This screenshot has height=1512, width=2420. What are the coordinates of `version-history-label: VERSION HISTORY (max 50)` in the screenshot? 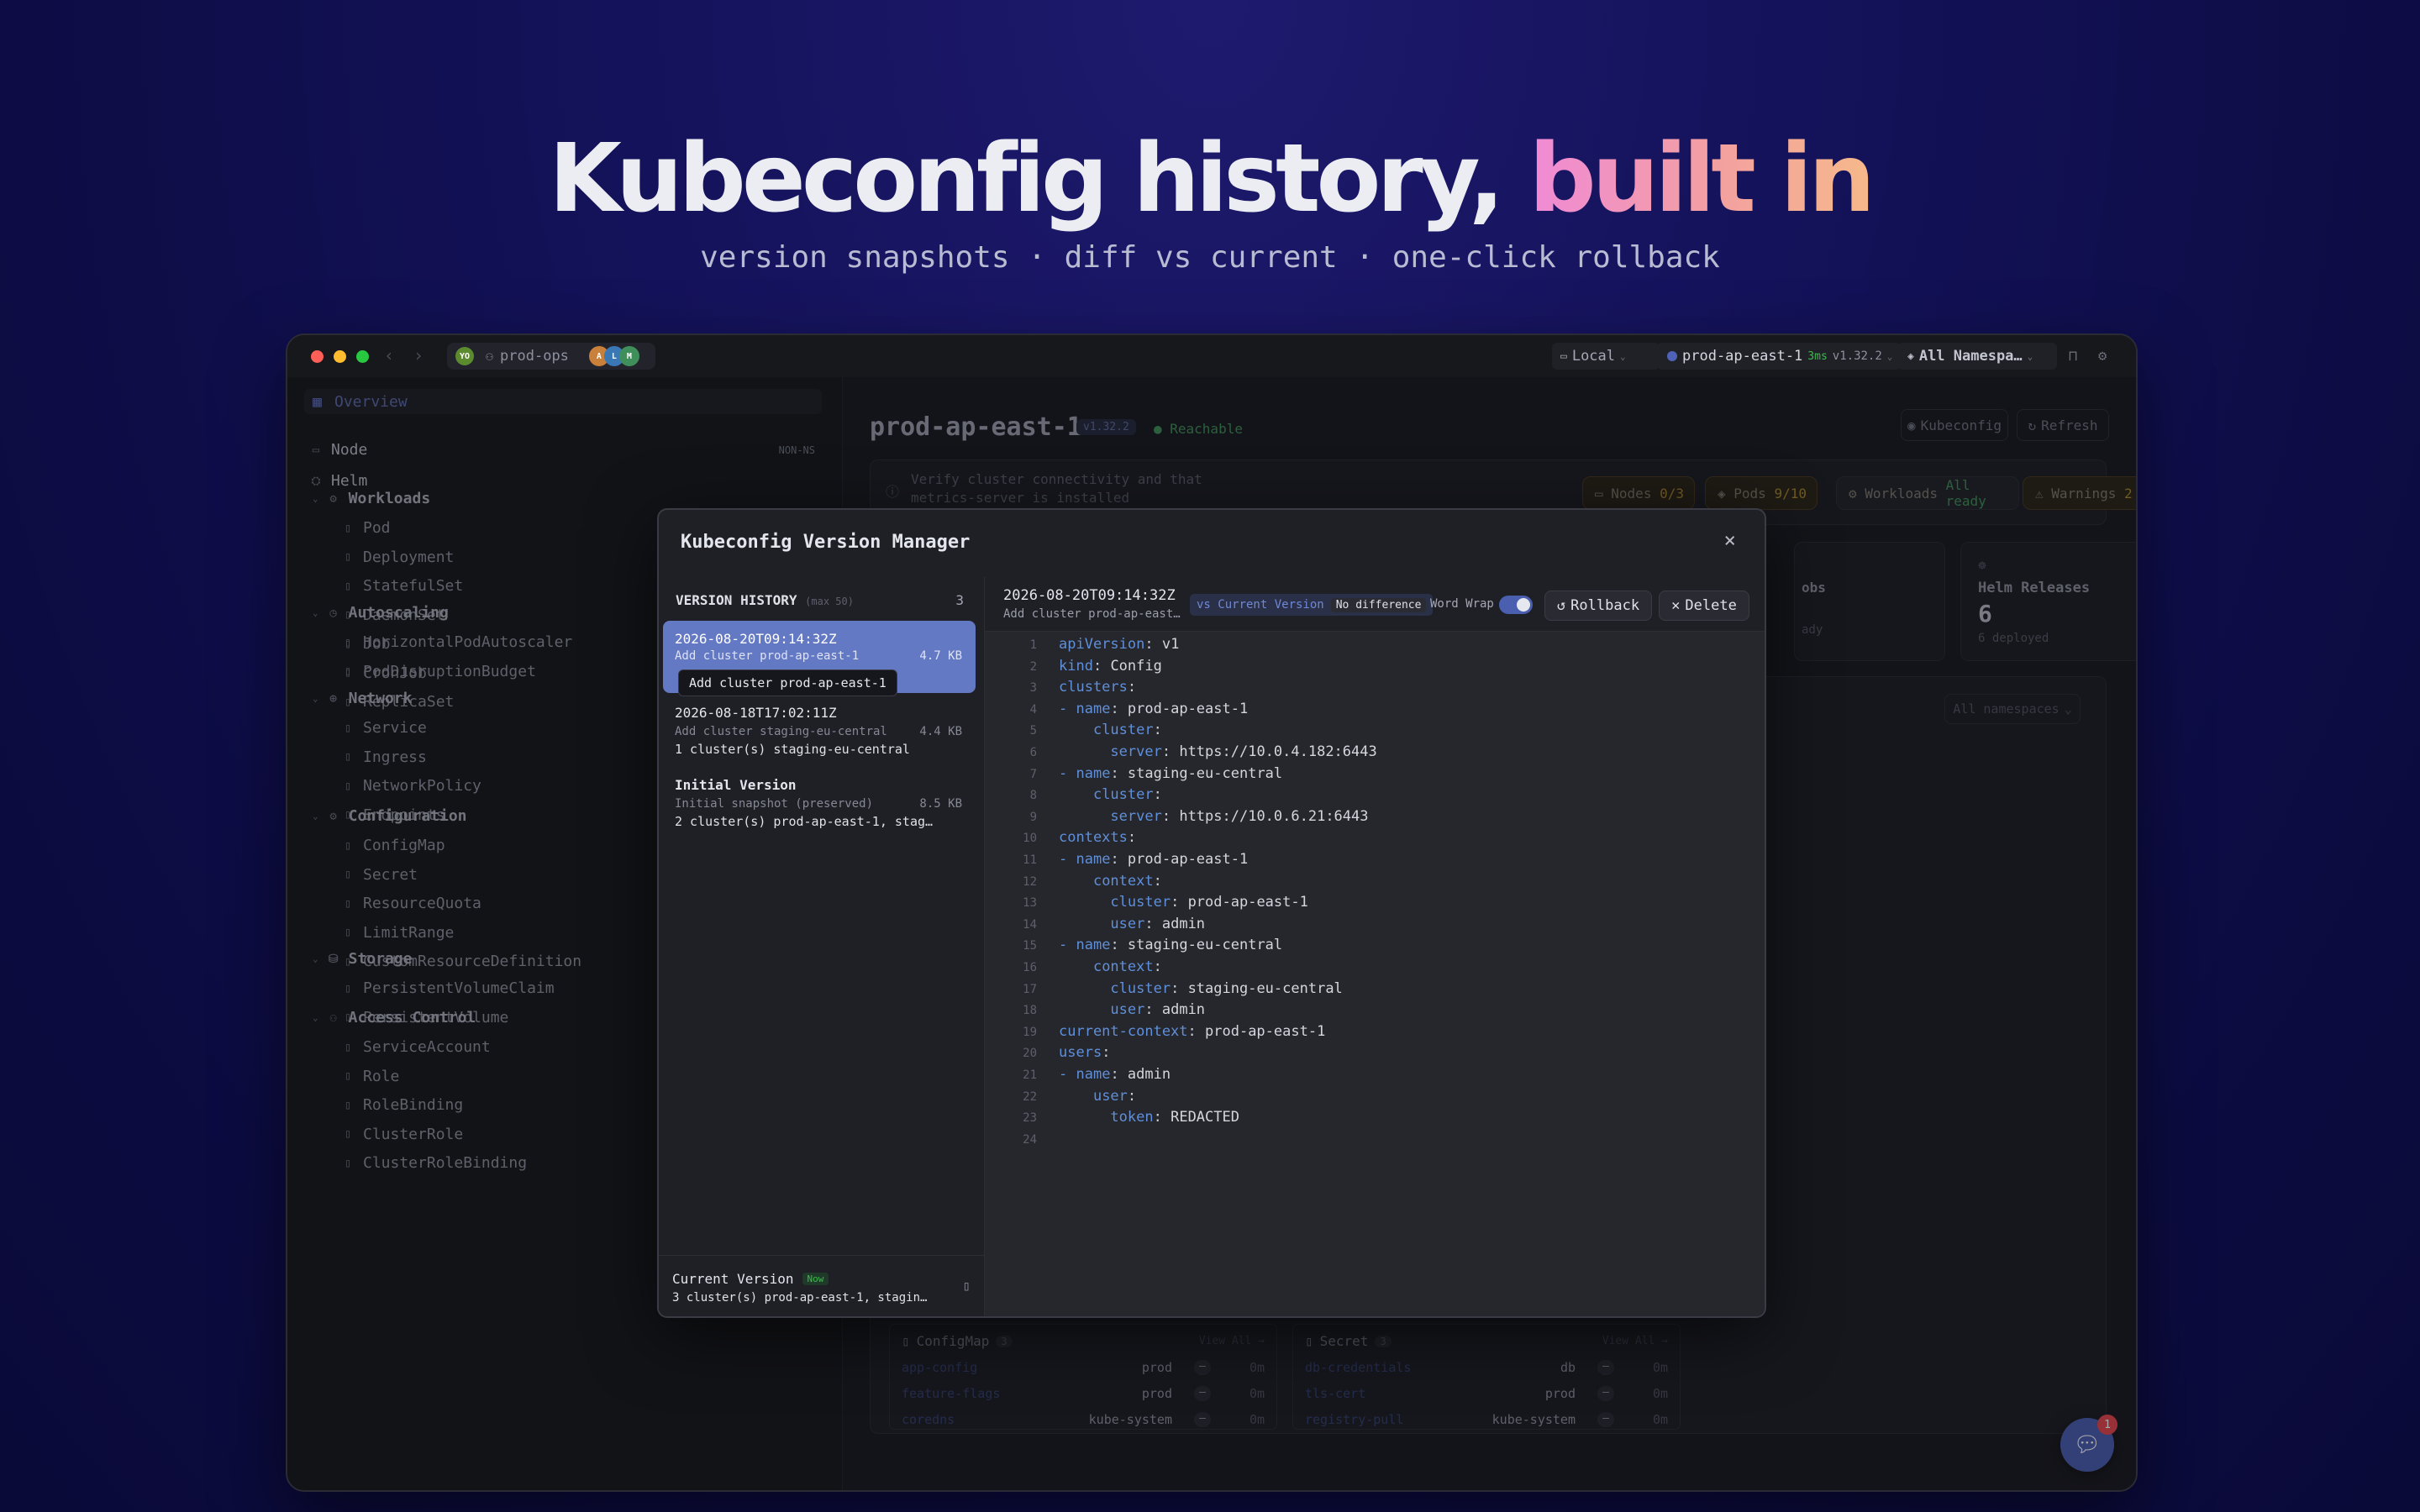 It's located at (765, 600).